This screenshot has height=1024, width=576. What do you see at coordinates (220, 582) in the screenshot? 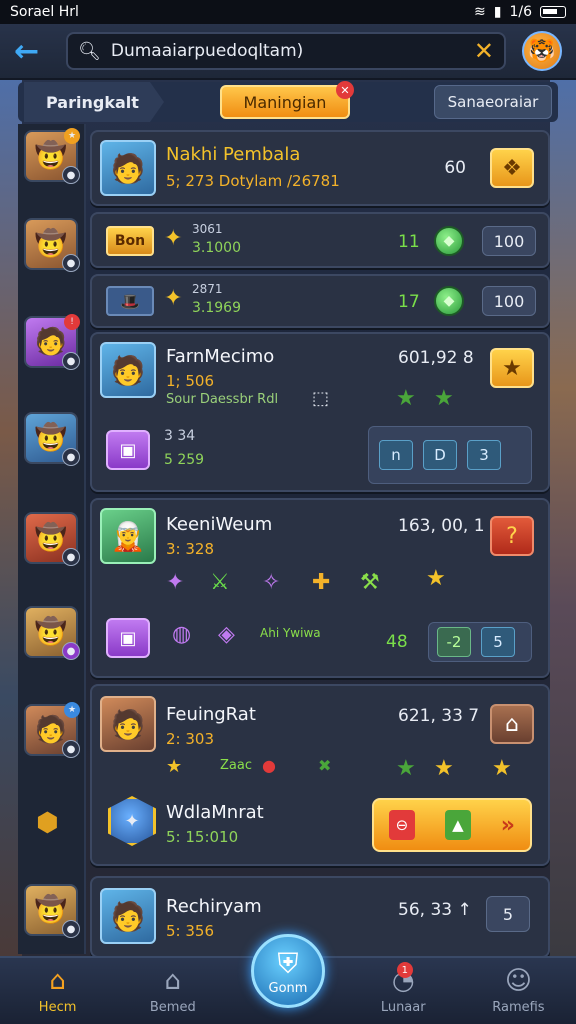
I see `item-icon: ⚔` at bounding box center [220, 582].